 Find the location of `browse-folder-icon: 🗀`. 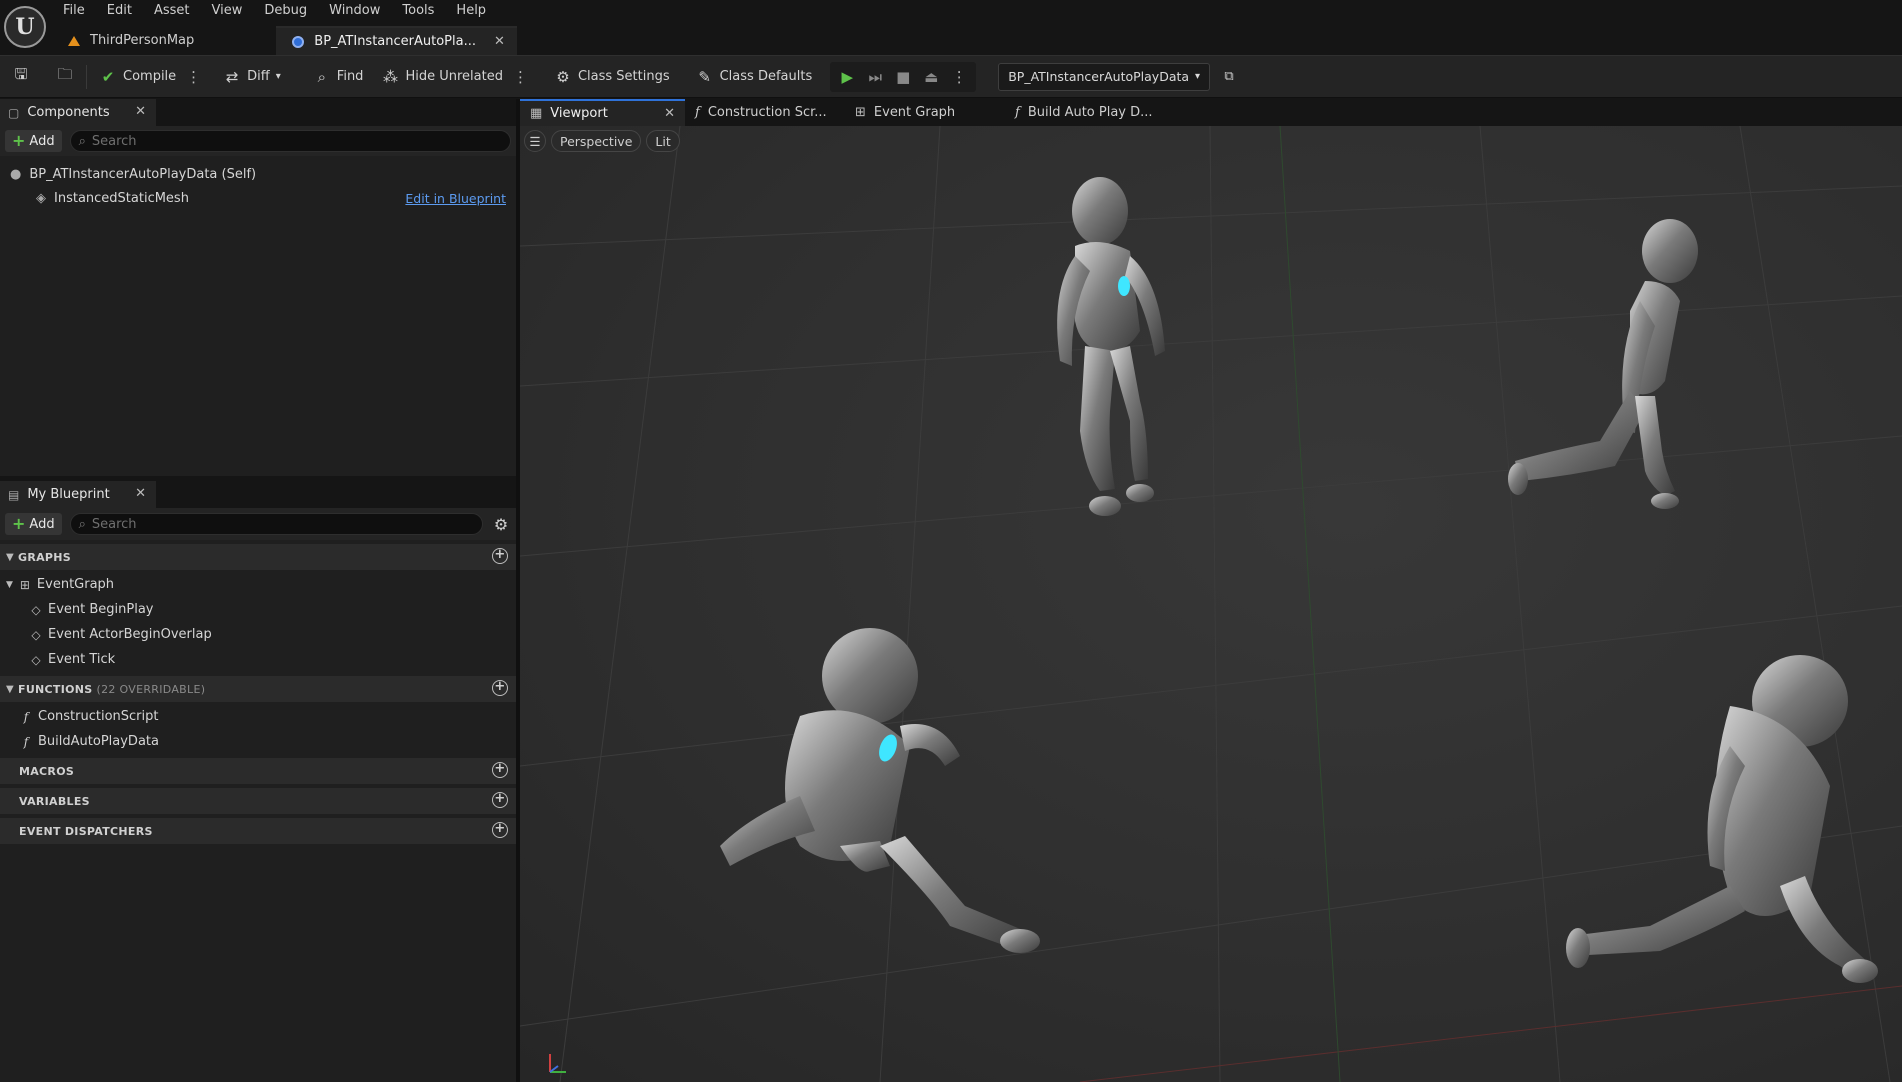

browse-folder-icon: 🗀 is located at coordinates (65, 74).